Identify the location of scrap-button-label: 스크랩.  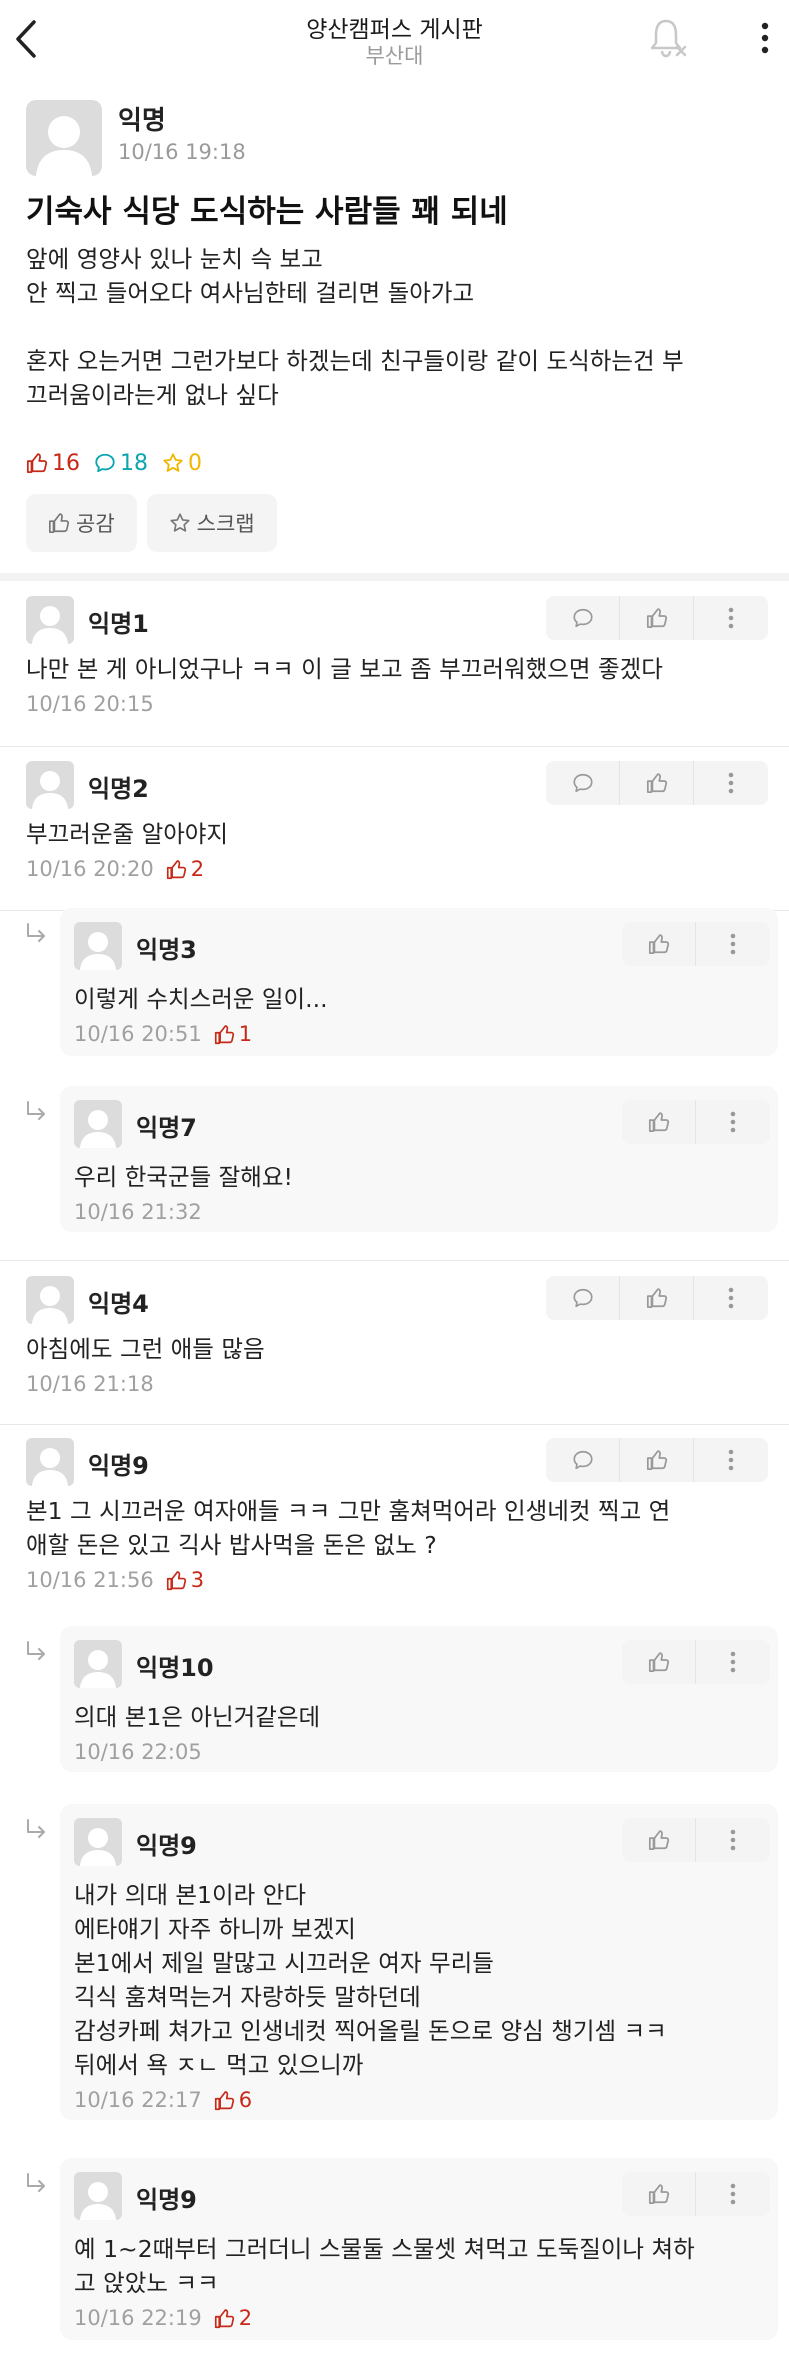
(225, 524).